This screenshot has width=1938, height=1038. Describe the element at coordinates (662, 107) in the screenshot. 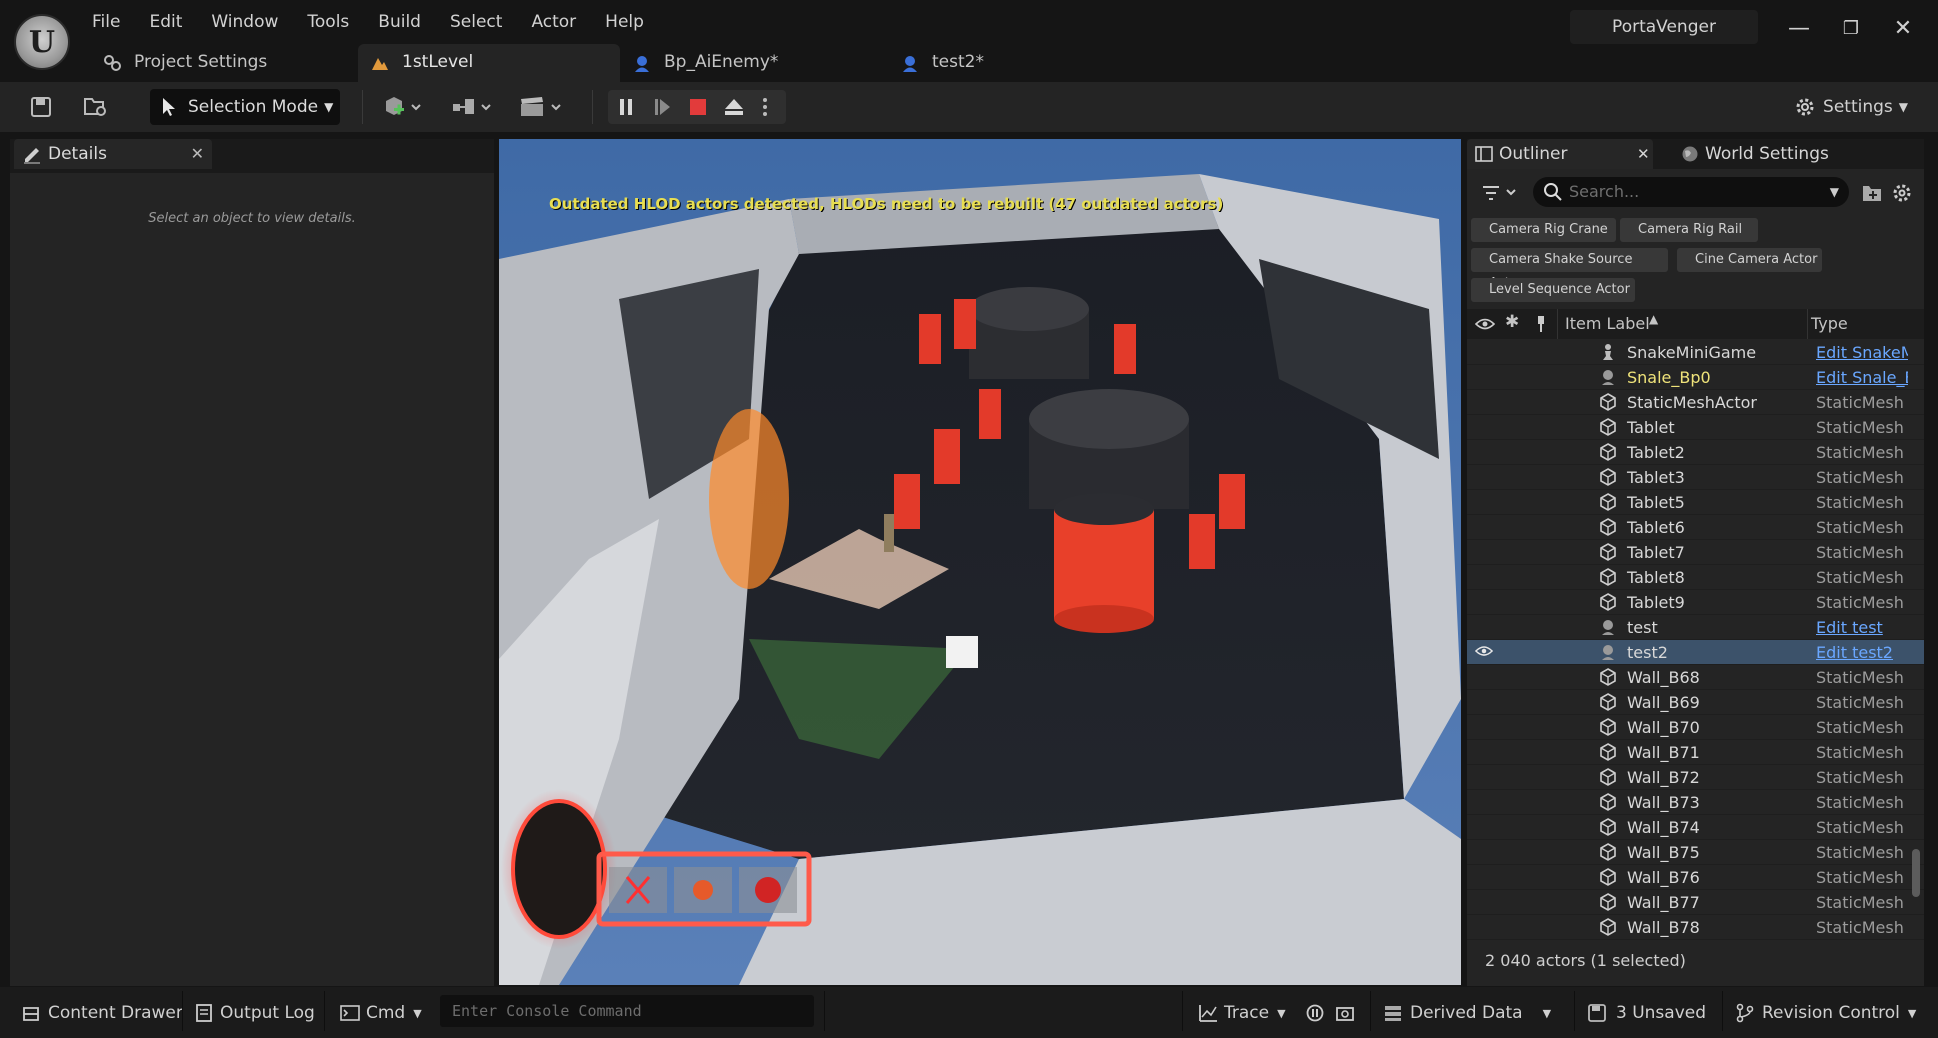

I see `frame-skip-button` at that location.